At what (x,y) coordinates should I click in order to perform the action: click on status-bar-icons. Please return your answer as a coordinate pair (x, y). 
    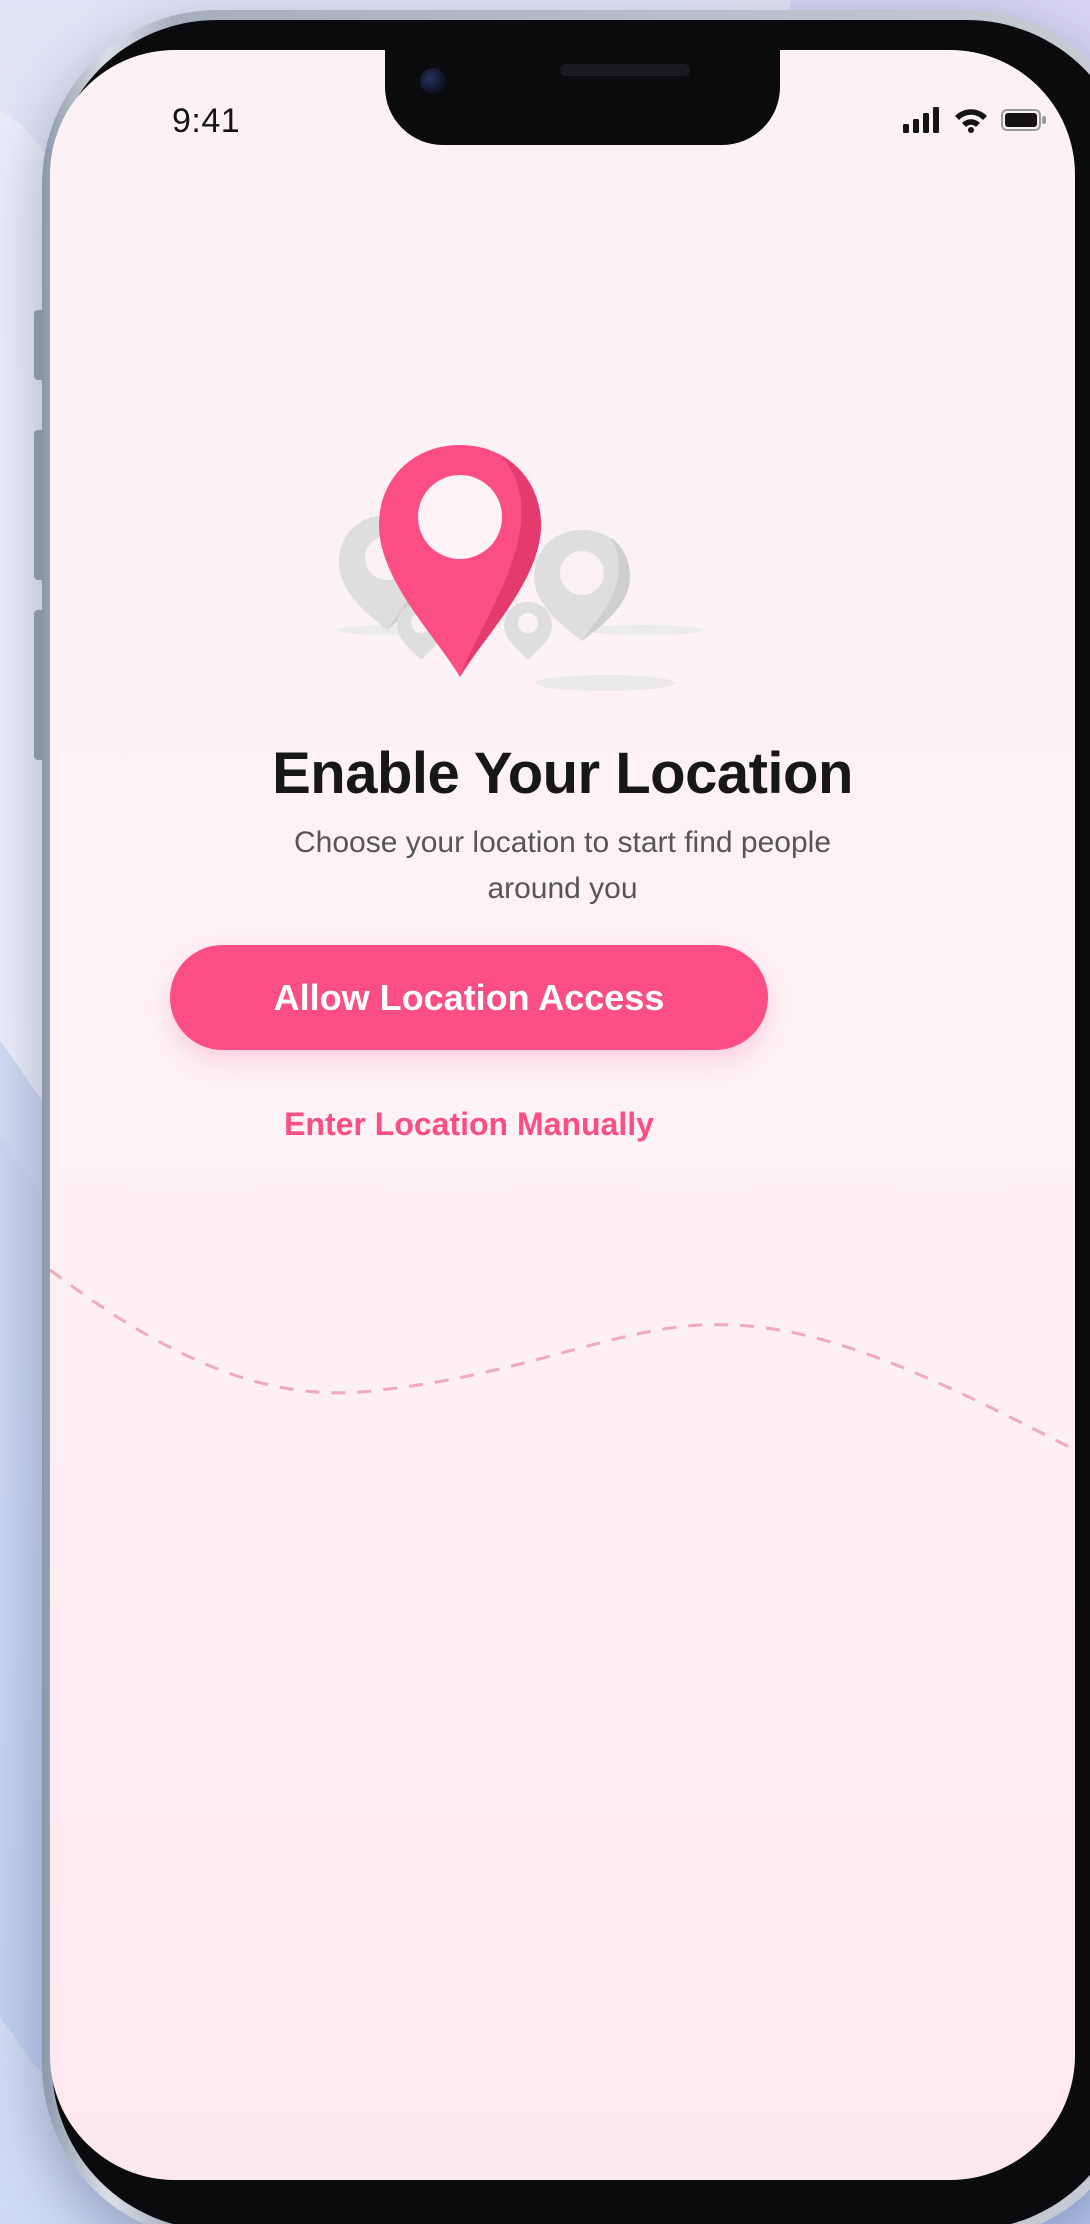
    Looking at the image, I should click on (975, 120).